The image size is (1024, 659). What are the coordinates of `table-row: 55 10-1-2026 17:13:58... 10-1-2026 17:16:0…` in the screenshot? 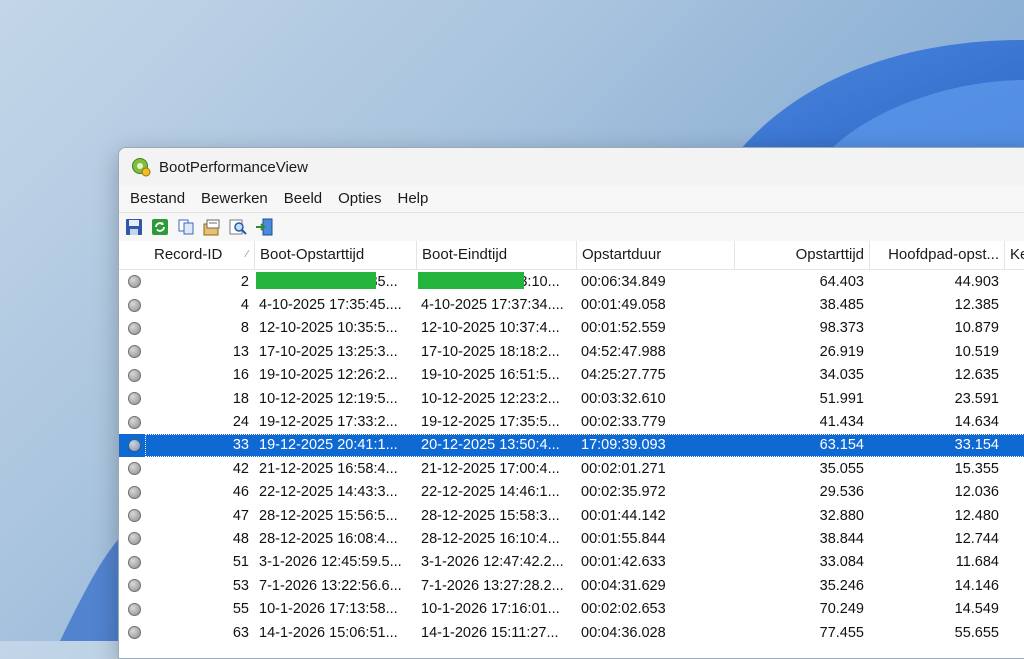 It's located at (571, 608).